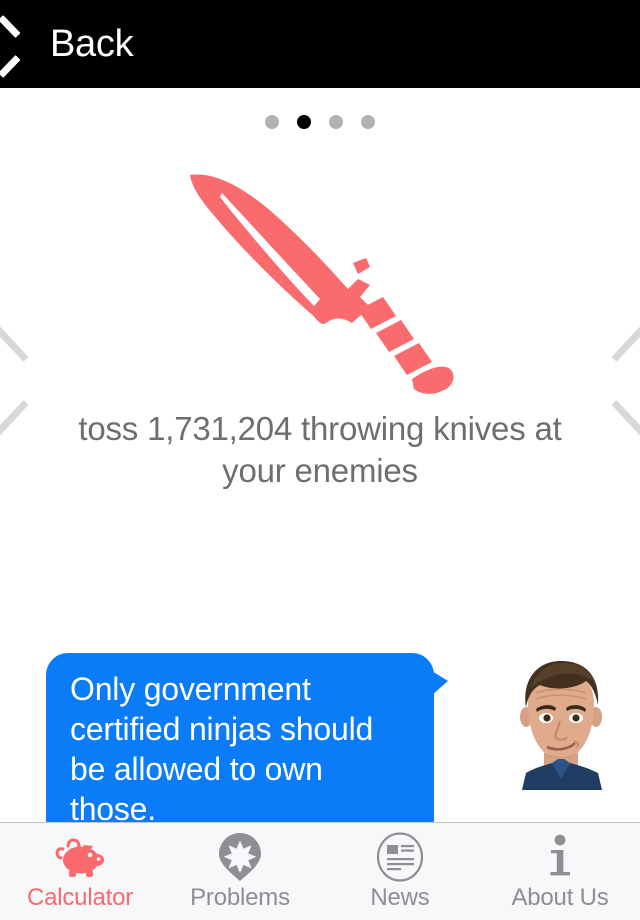 The width and height of the screenshot is (640, 920). What do you see at coordinates (320, 122) in the screenshot?
I see `carousel-page-dots` at bounding box center [320, 122].